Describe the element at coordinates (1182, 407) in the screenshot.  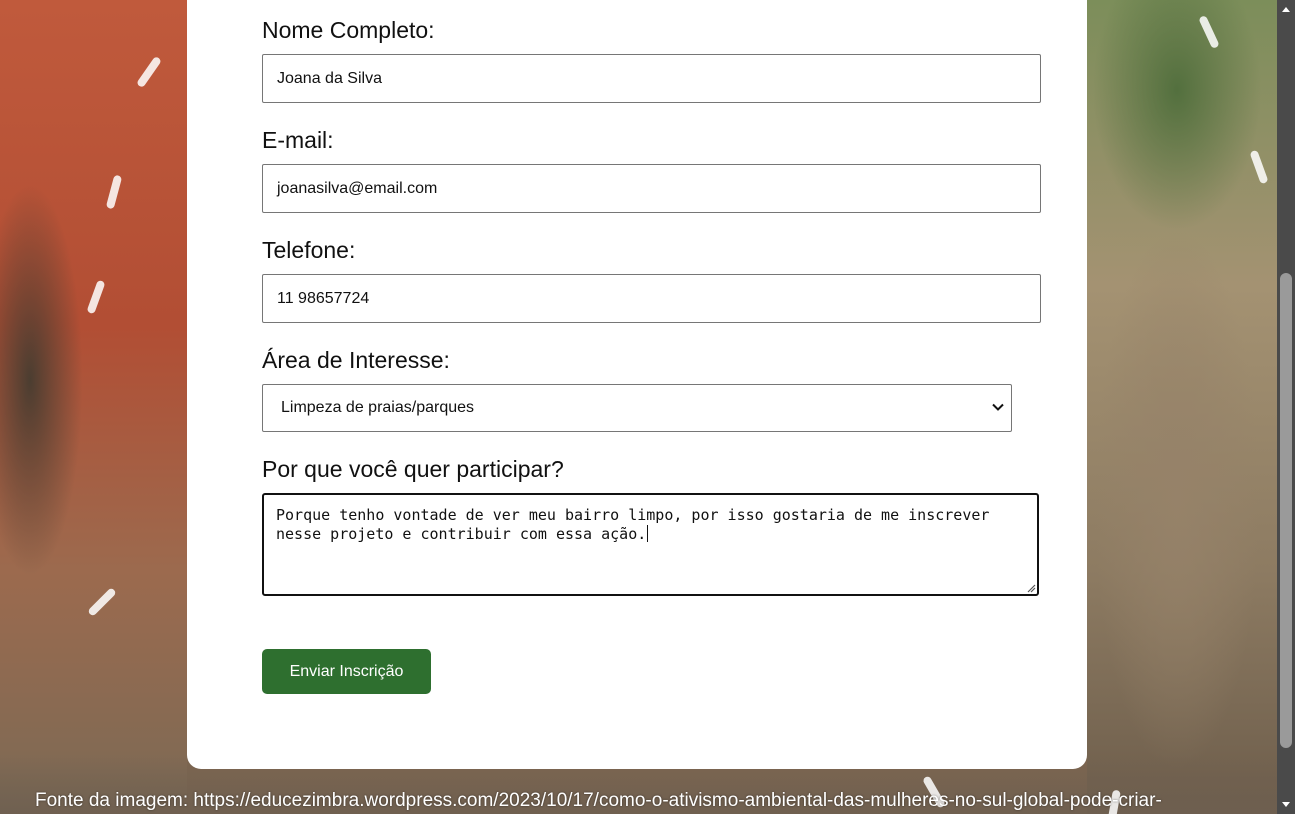
I see `background-photo-right` at that location.